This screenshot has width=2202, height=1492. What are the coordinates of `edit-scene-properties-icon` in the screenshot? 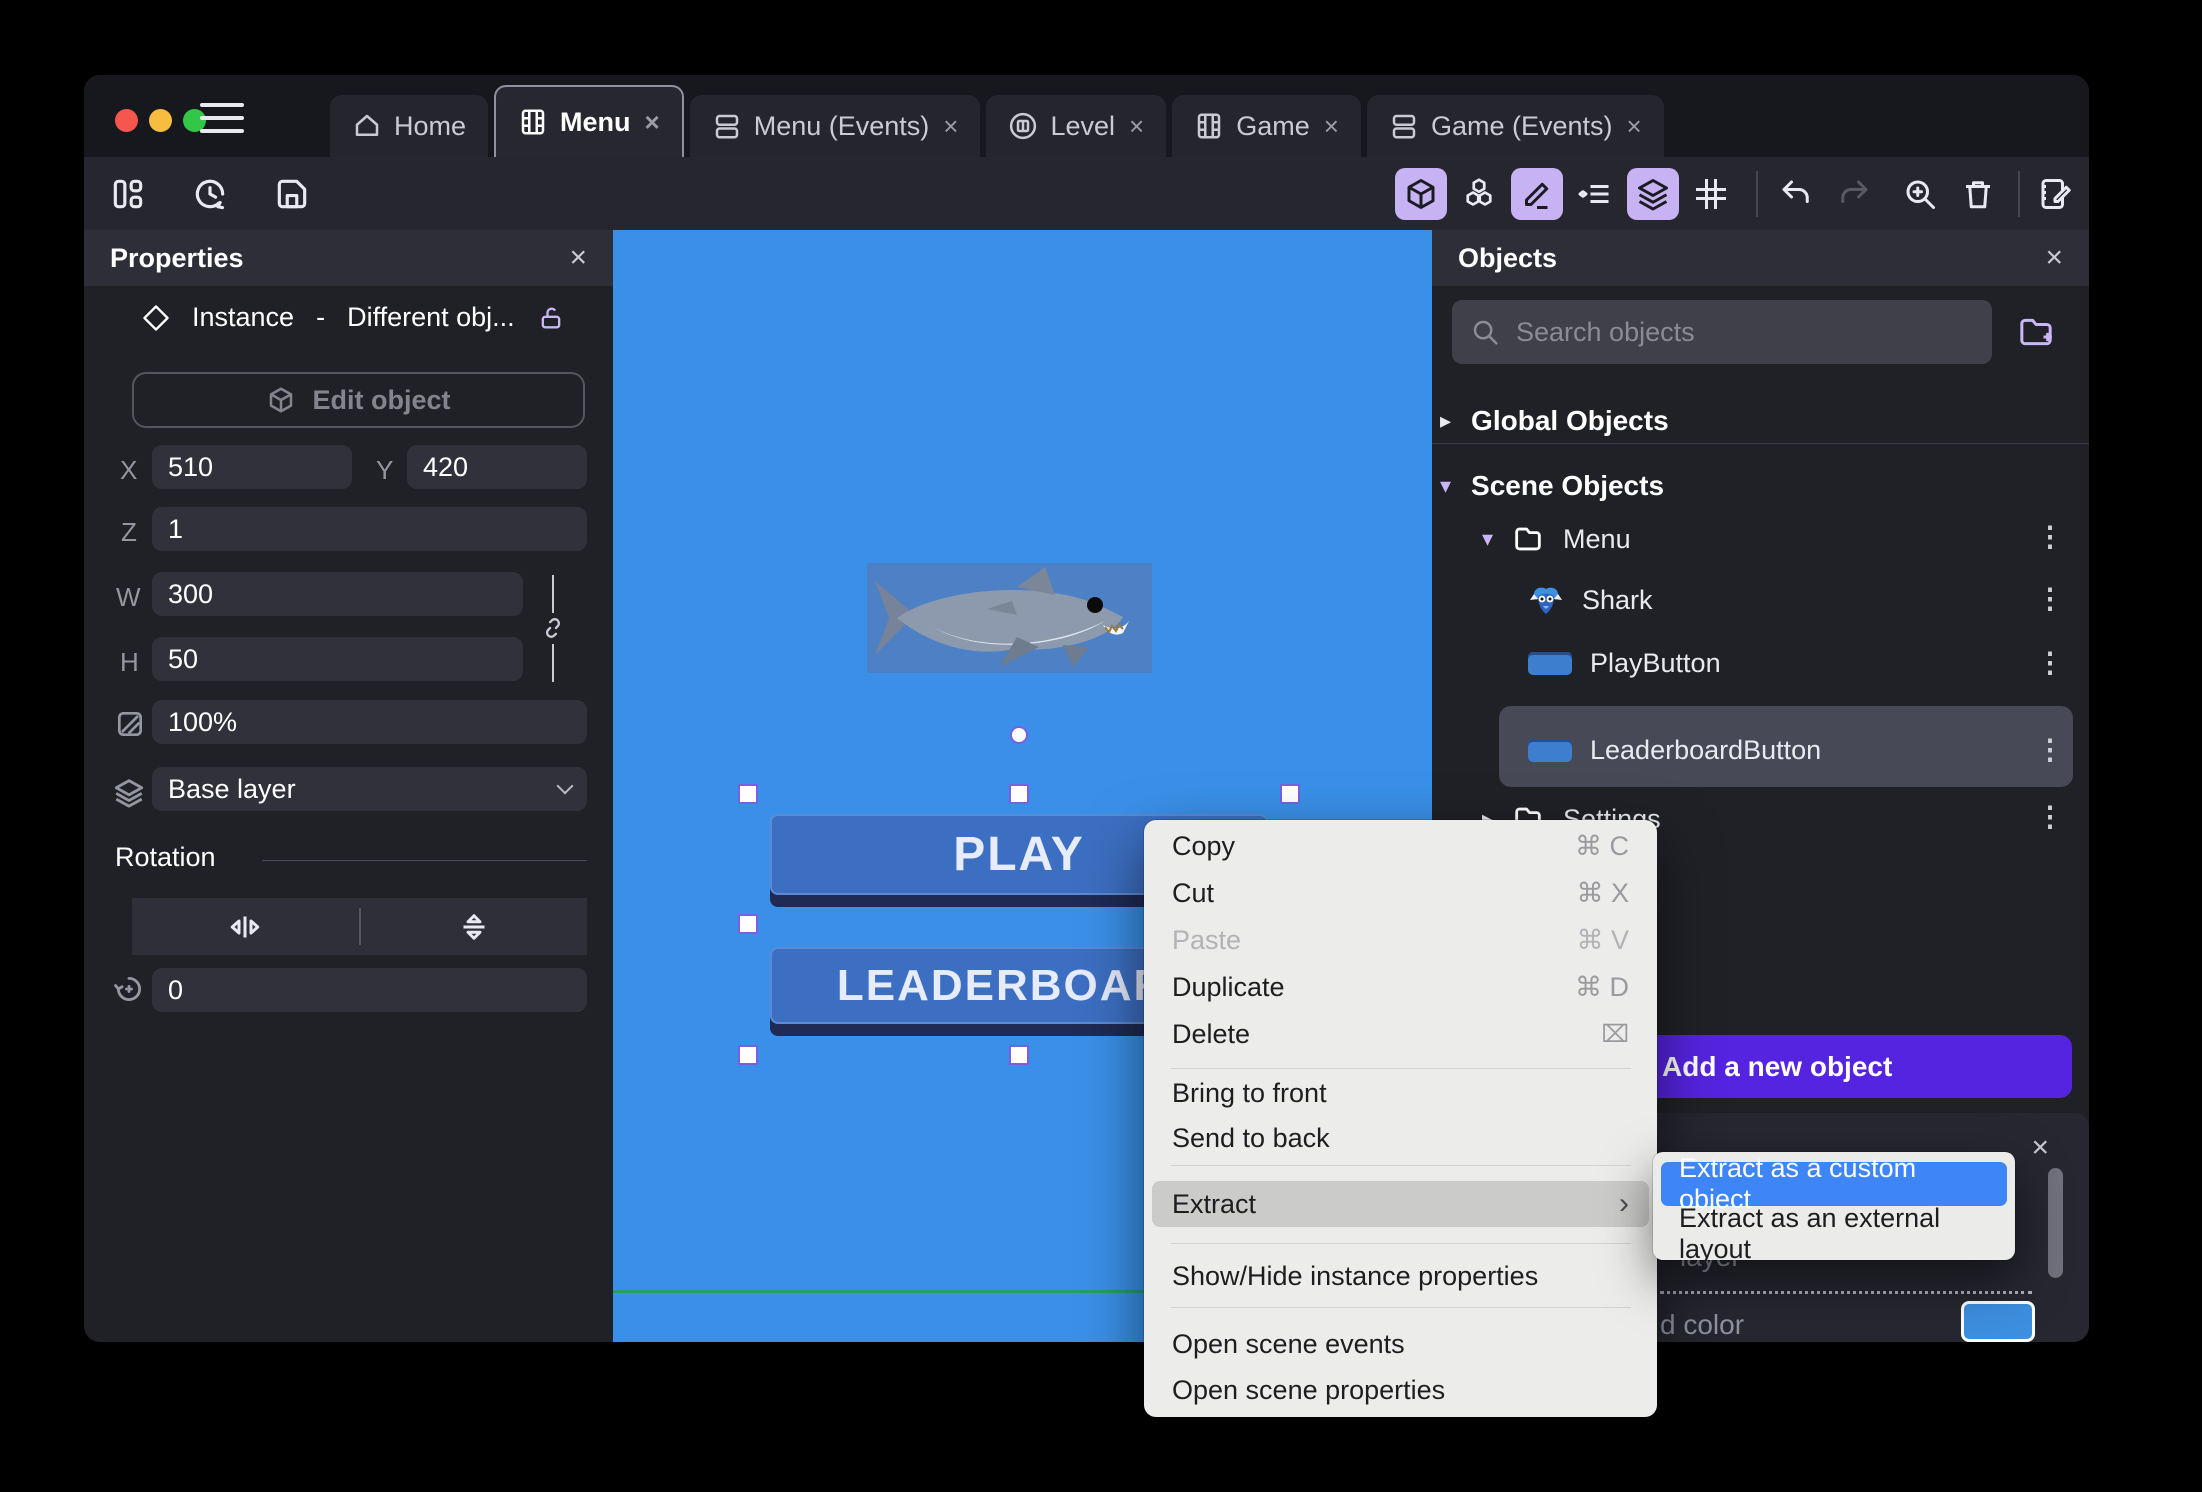 It's located at (2055, 194).